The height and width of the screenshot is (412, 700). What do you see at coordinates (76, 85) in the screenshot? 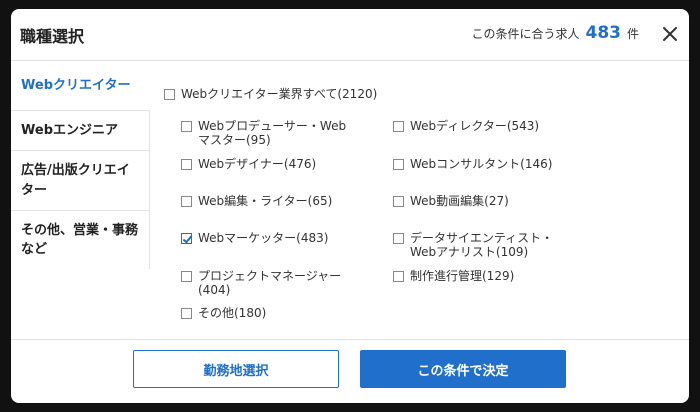
I see `sidebar-item-label: Webクリエイター` at bounding box center [76, 85].